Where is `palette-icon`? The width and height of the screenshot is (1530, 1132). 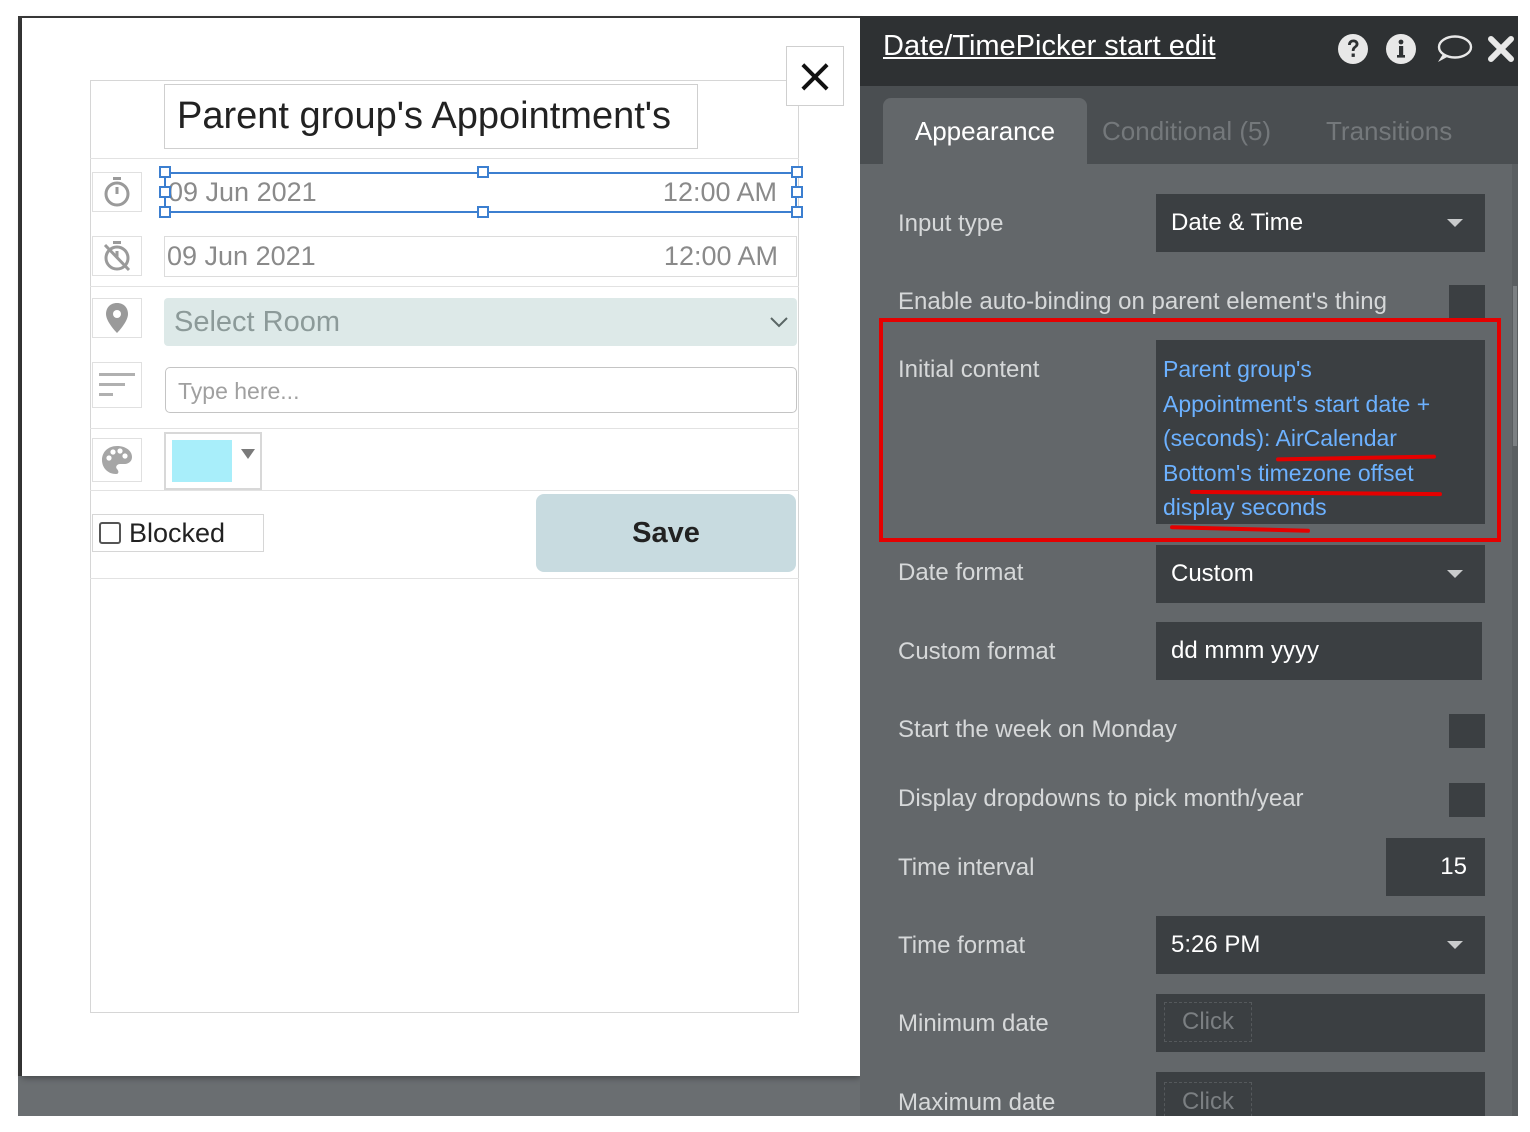
palette-icon is located at coordinates (117, 460).